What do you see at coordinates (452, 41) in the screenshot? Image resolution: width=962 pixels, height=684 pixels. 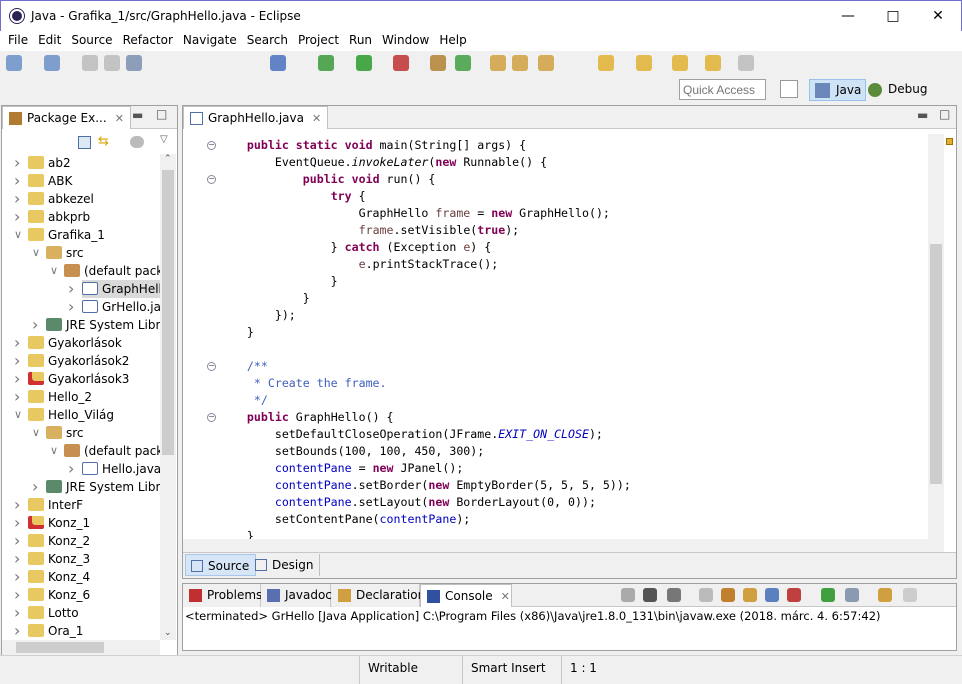 I see `menu-help: Help` at bounding box center [452, 41].